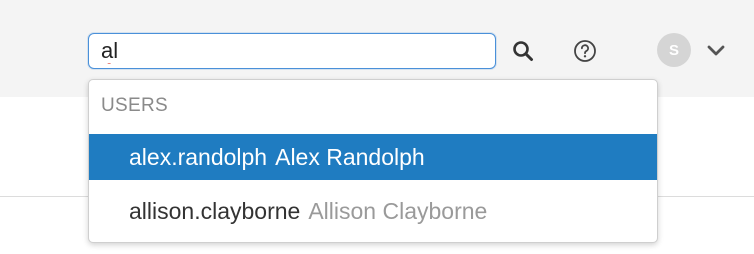  I want to click on result-full-name: Allison Clayborne, so click(398, 210).